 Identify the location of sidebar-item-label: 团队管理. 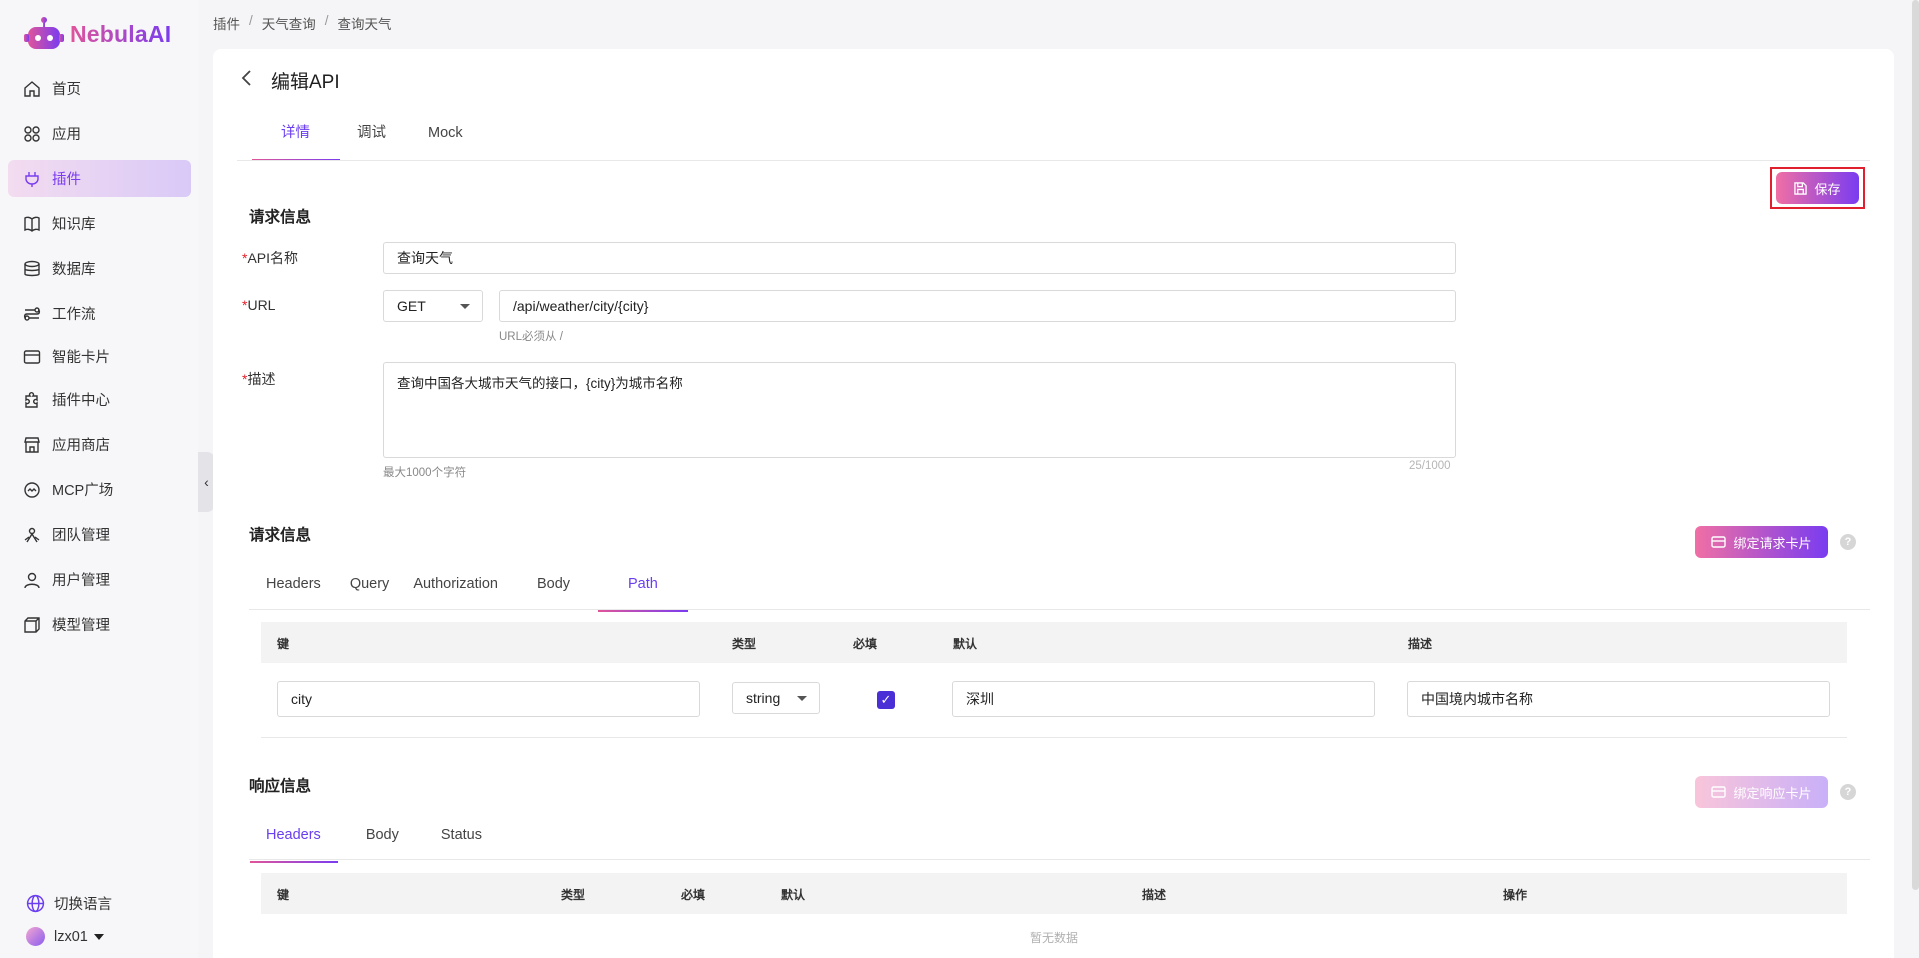
(81, 536).